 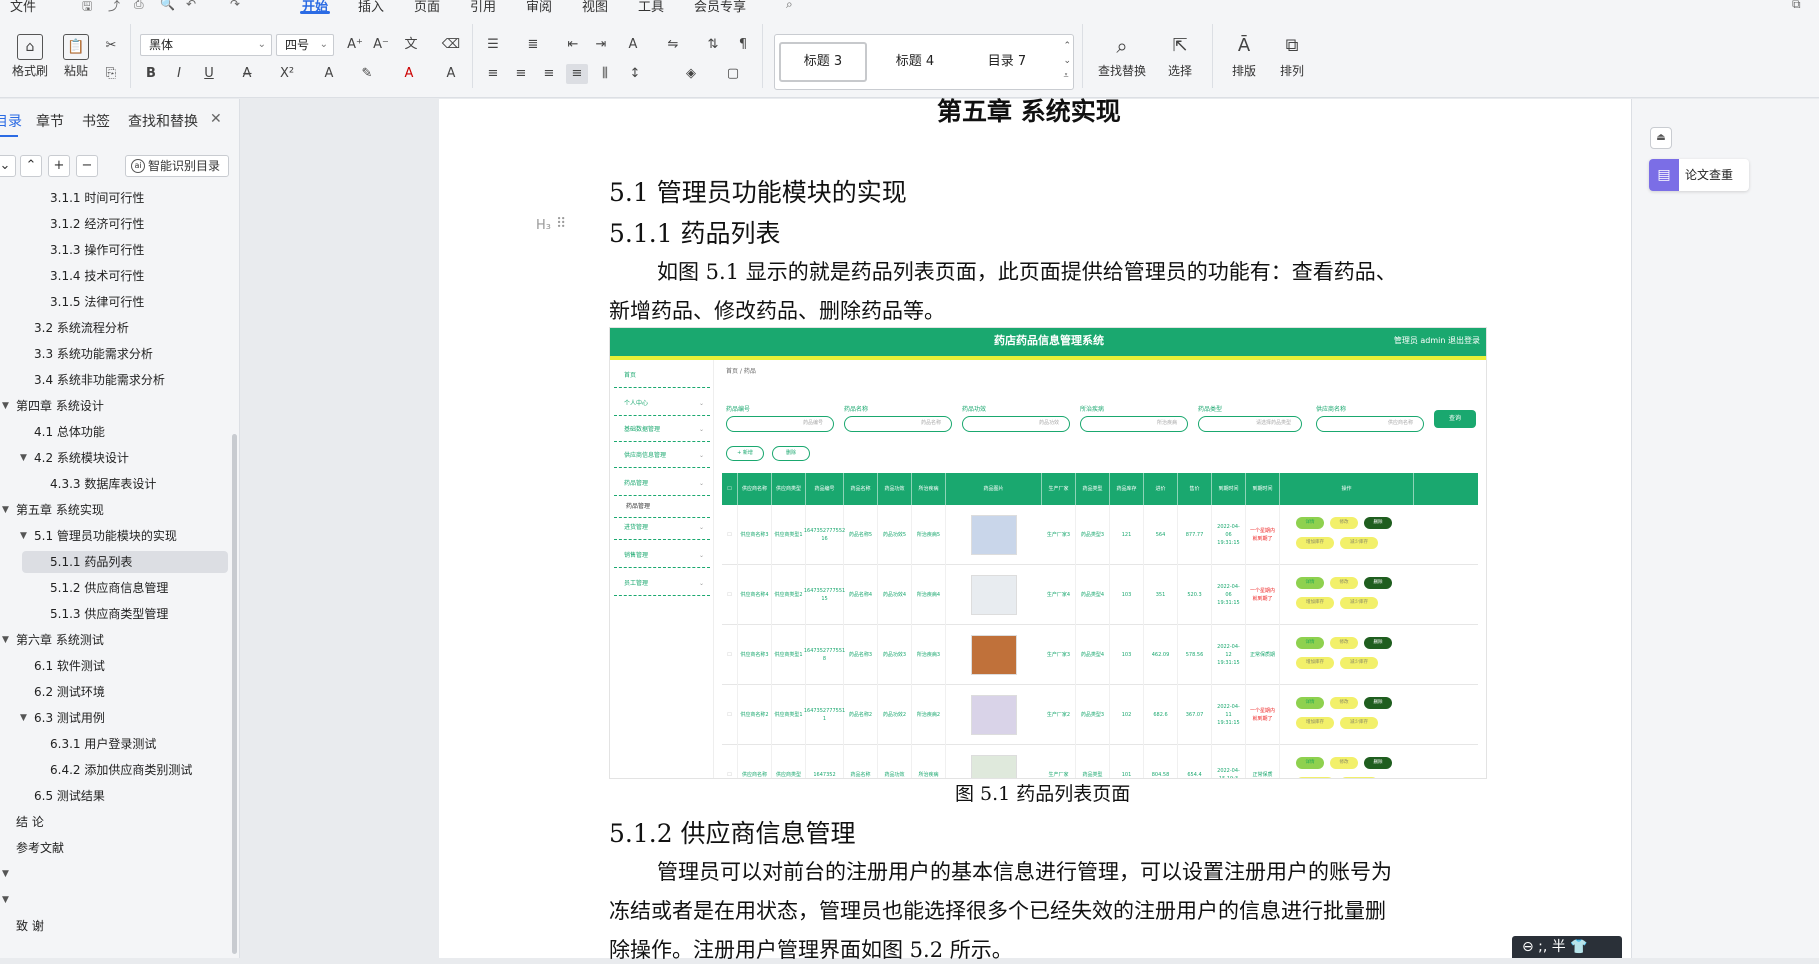 I want to click on style-heading3: 标题 3, so click(x=823, y=62).